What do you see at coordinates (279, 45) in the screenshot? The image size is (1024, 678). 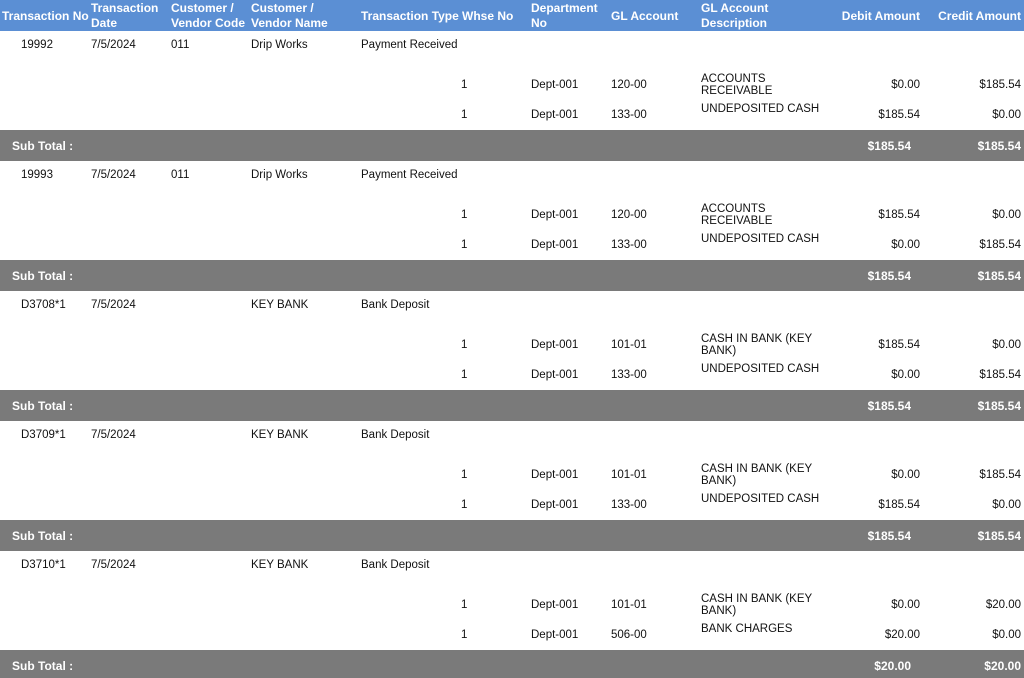 I see `customer-vendor-name: Drip Works` at bounding box center [279, 45].